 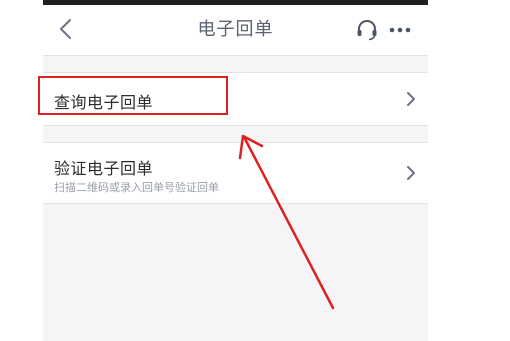 What do you see at coordinates (104, 168) in the screenshot?
I see `verify-receipt-label: 验证电子回单` at bounding box center [104, 168].